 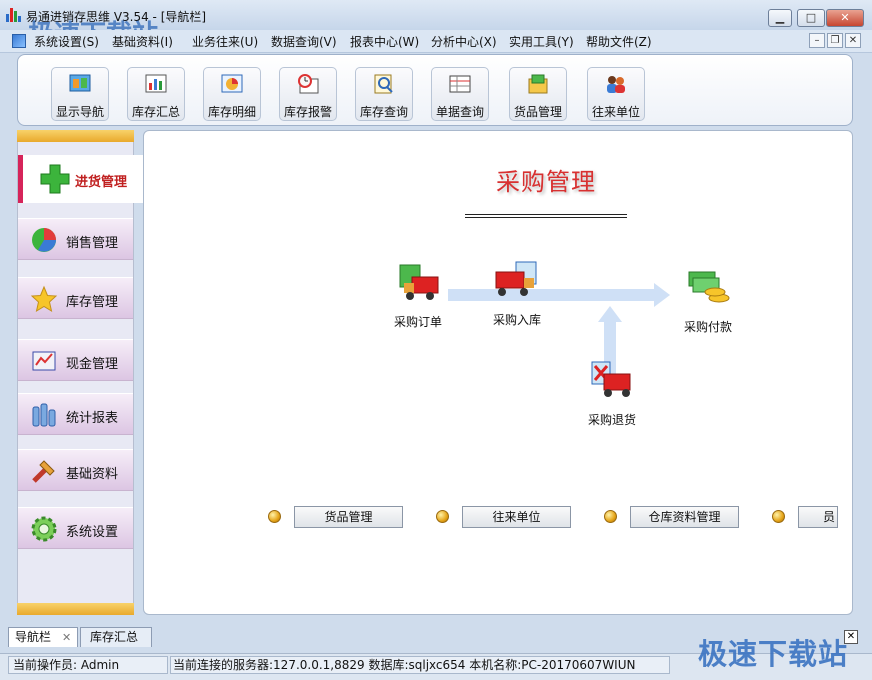 I want to click on close-button: ✕, so click(x=845, y=18).